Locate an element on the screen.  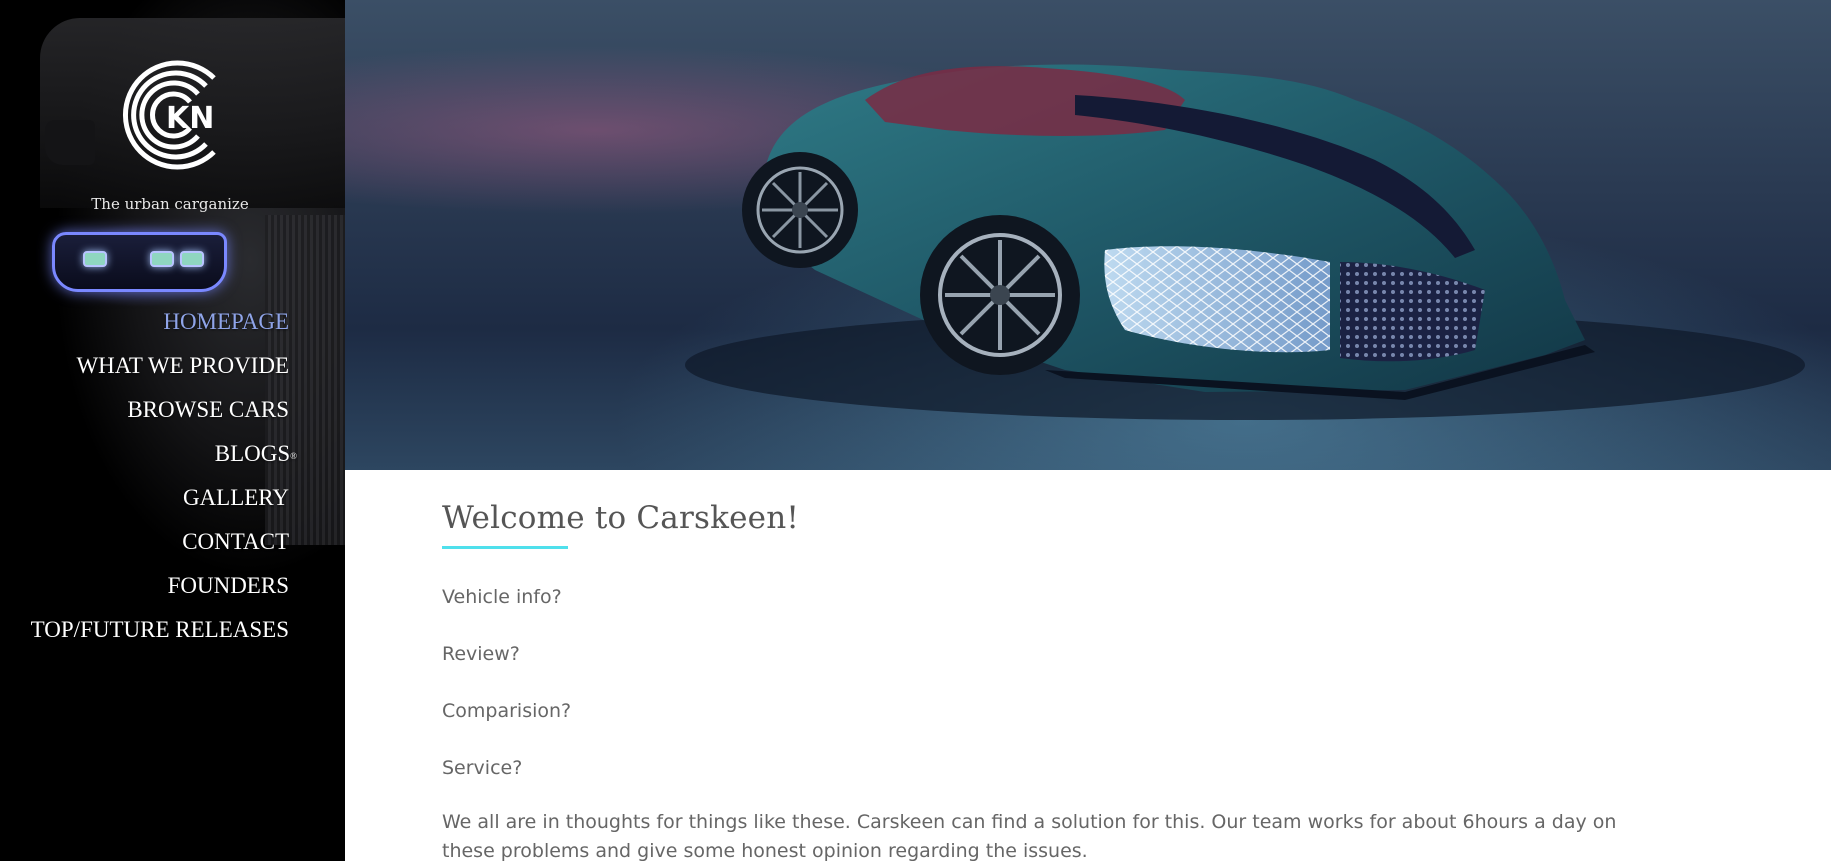
brand-tagline: The urban carganize is located at coordinates (170, 204).